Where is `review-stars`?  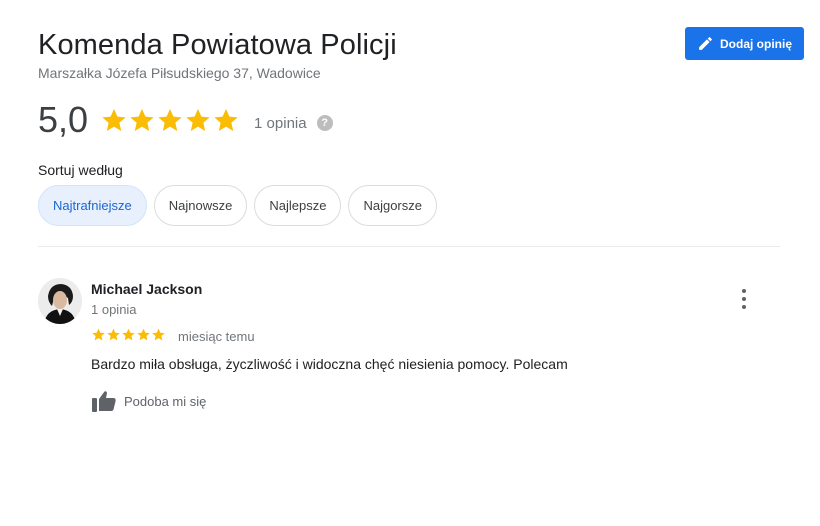 review-stars is located at coordinates (128, 334).